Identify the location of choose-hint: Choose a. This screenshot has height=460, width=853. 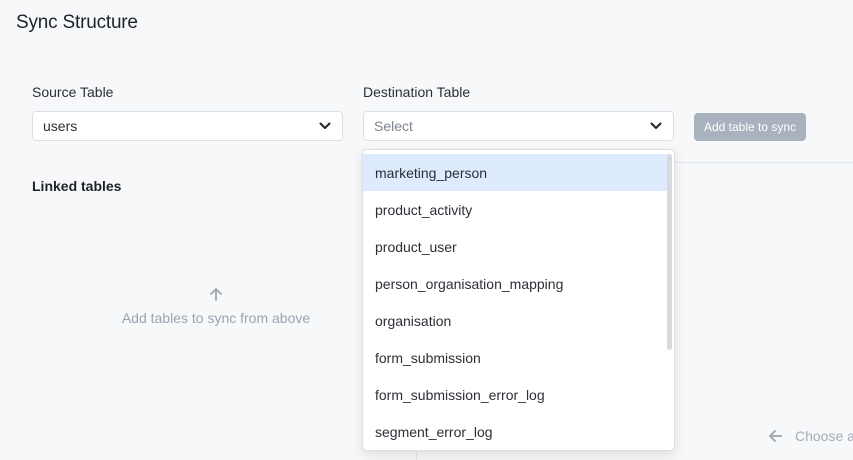
(810, 436).